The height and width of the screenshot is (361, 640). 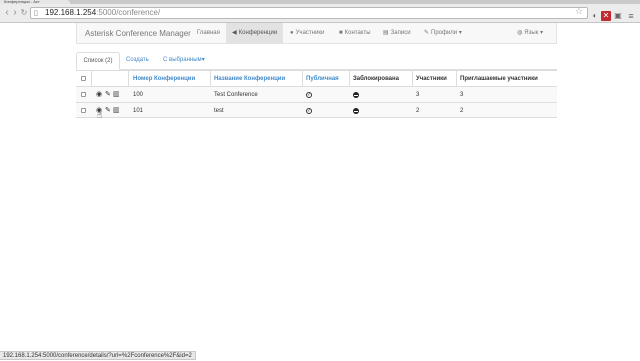 I want to click on conference-number: 100, so click(x=138, y=95).